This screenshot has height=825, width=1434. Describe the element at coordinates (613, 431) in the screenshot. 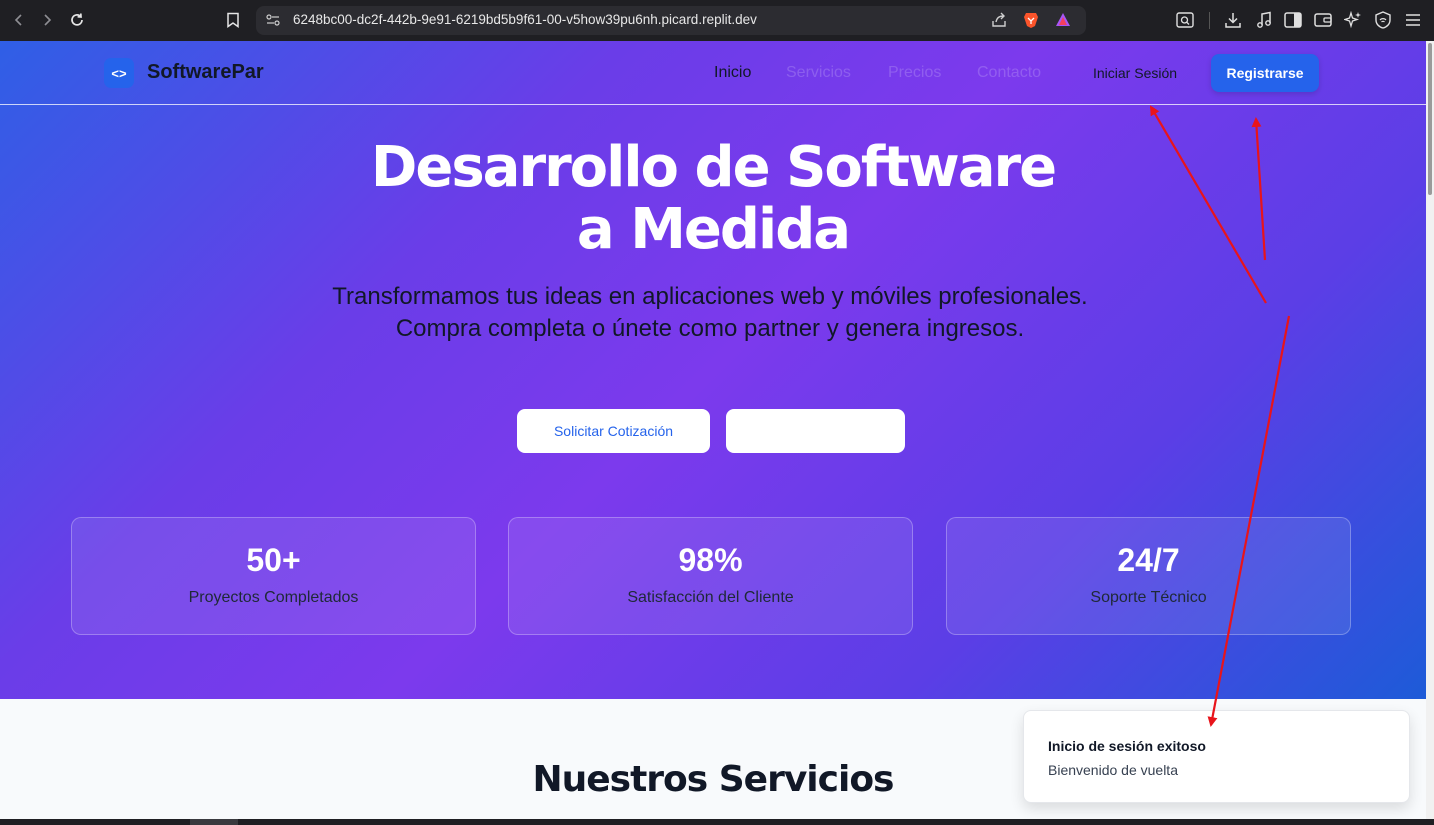

I see `request-quote-button: Solicitar Cotización` at that location.